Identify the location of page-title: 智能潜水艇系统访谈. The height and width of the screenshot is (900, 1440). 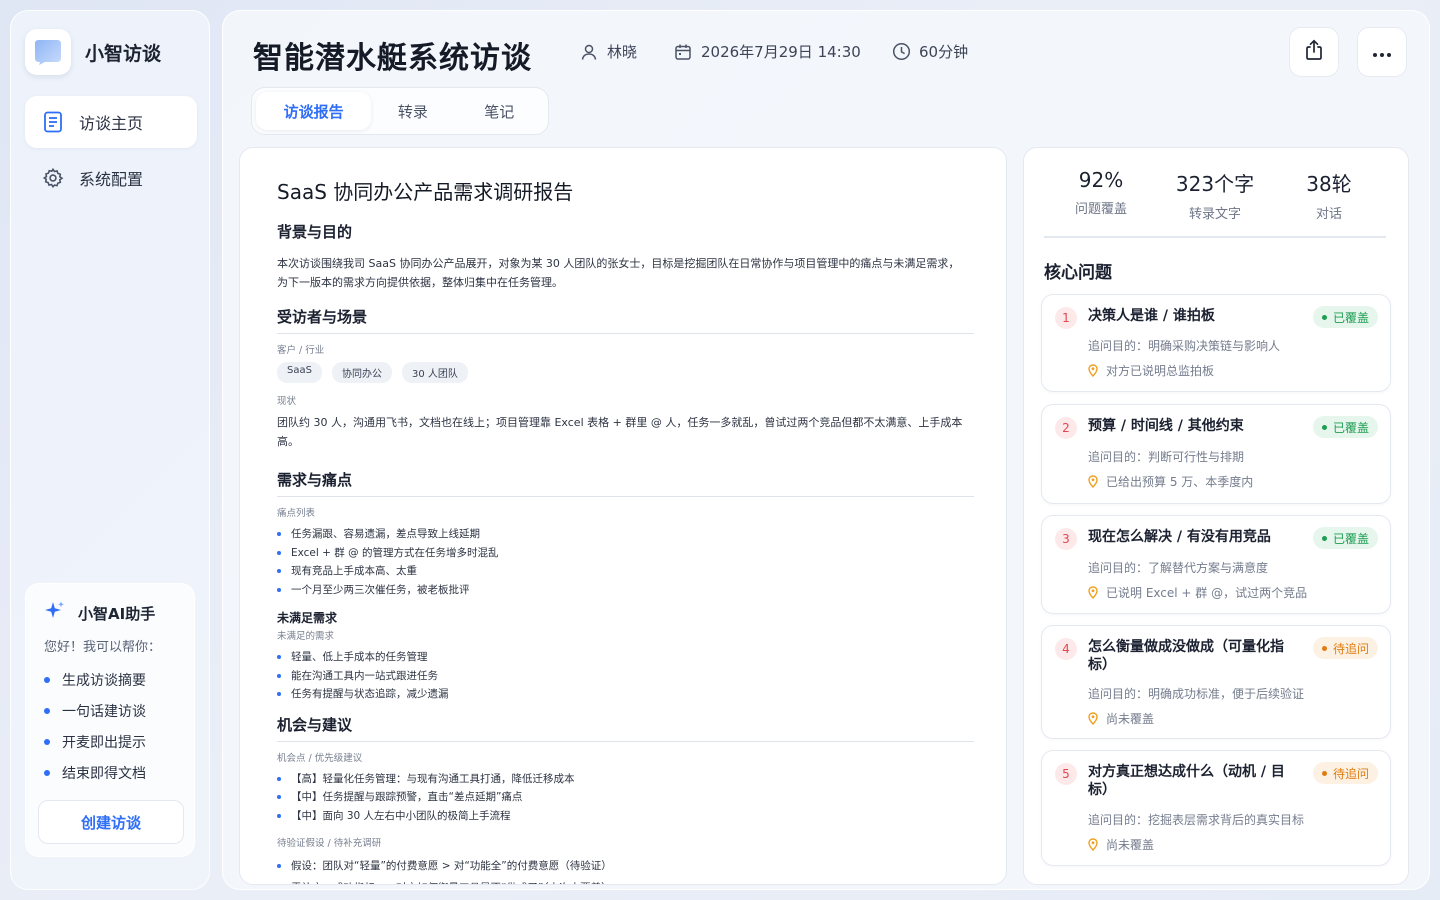
(392, 58).